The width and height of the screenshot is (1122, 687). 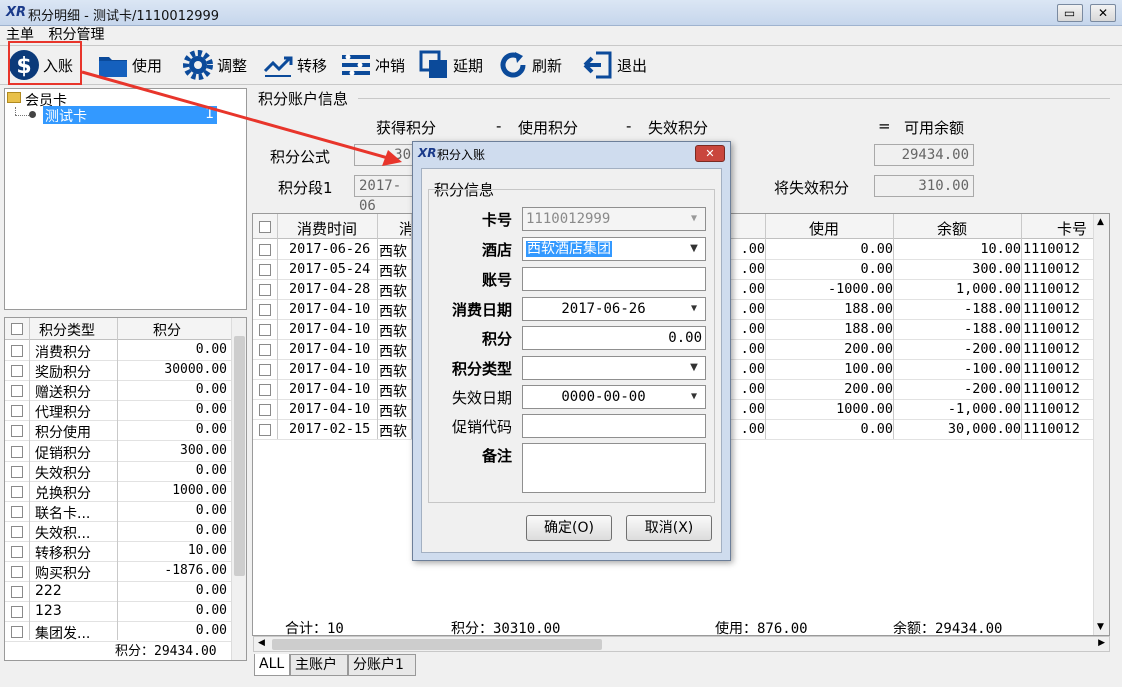 What do you see at coordinates (481, 369) in the screenshot?
I see `points-type-label: 积分类型` at bounding box center [481, 369].